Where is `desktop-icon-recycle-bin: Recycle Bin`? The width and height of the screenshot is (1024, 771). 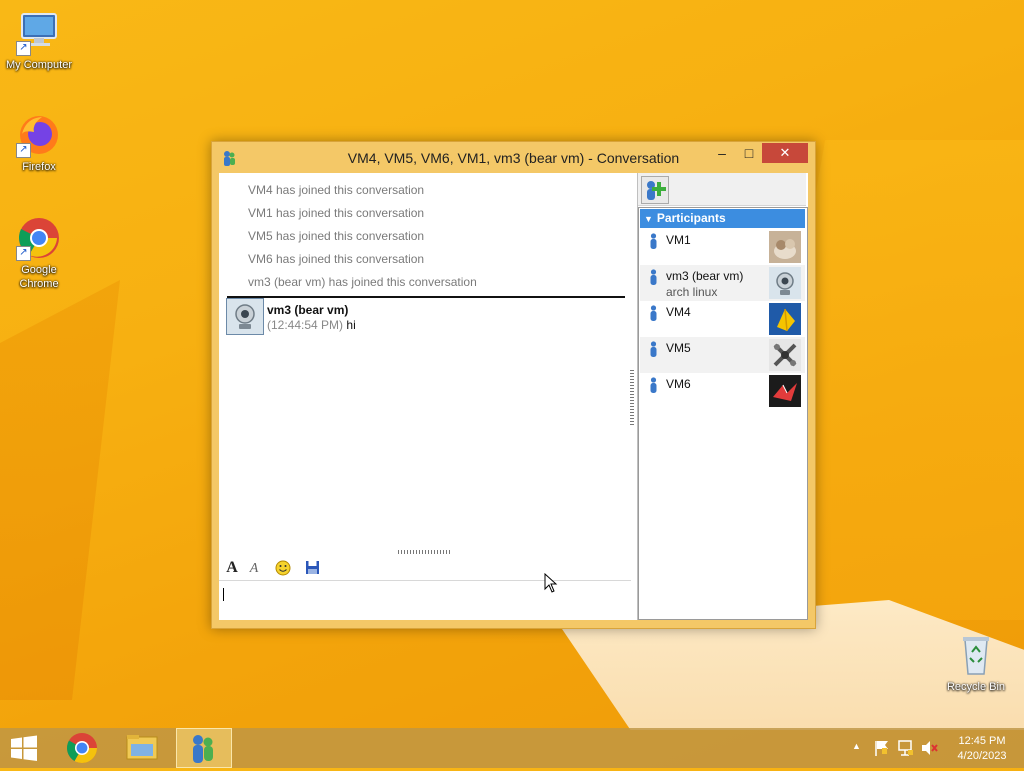 desktop-icon-recycle-bin: Recycle Bin is located at coordinates (976, 663).